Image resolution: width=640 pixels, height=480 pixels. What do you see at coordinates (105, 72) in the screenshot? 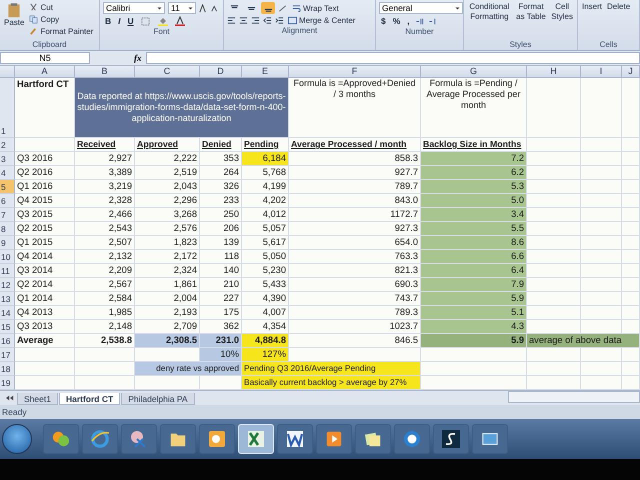
I see `column-header: B` at bounding box center [105, 72].